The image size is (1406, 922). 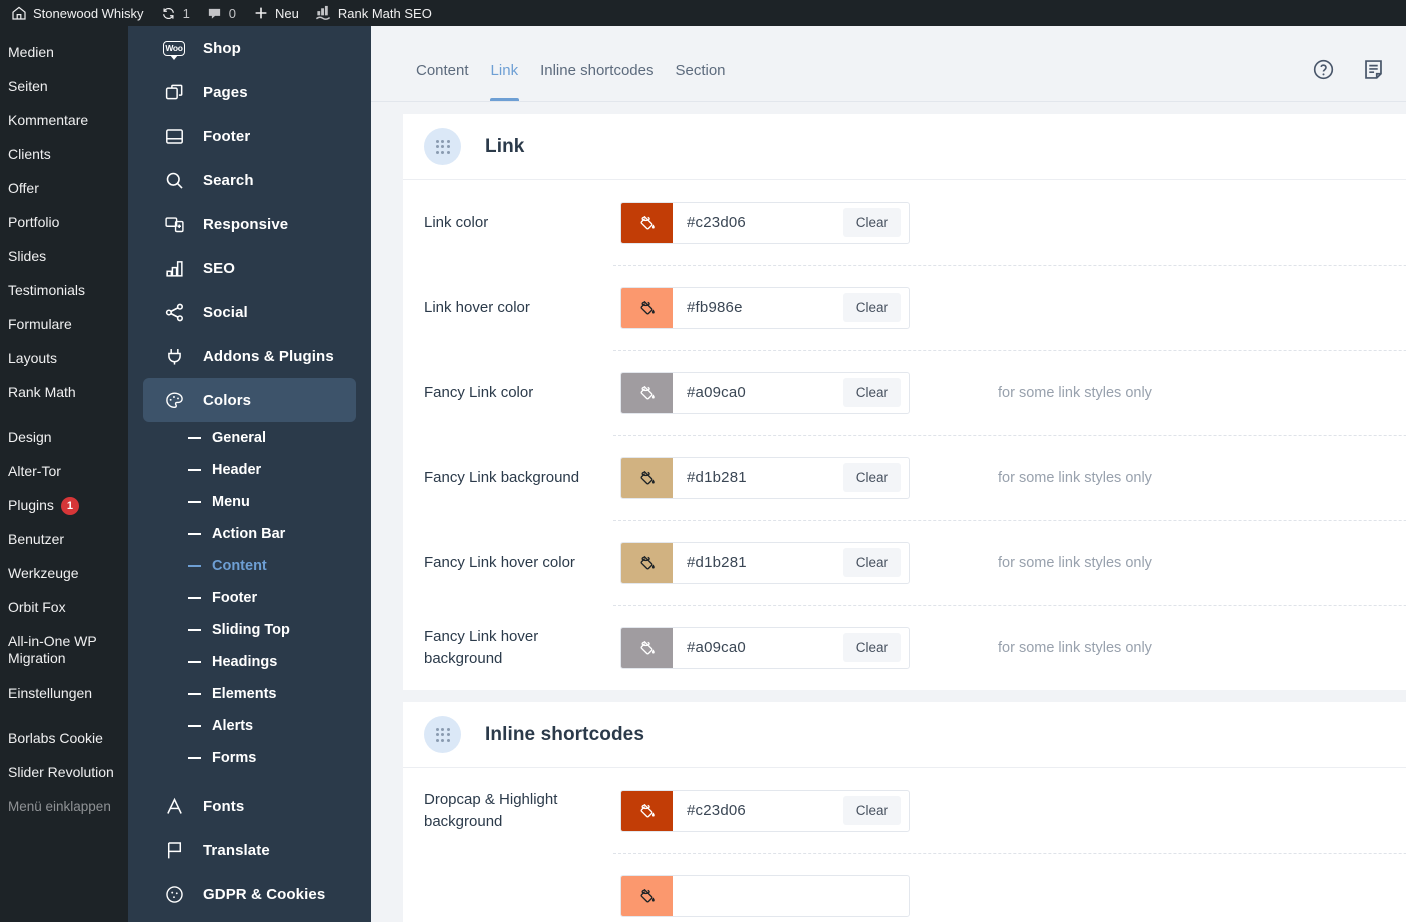 I want to click on wp-menu-item-seiten: Seiten, so click(x=64, y=86).